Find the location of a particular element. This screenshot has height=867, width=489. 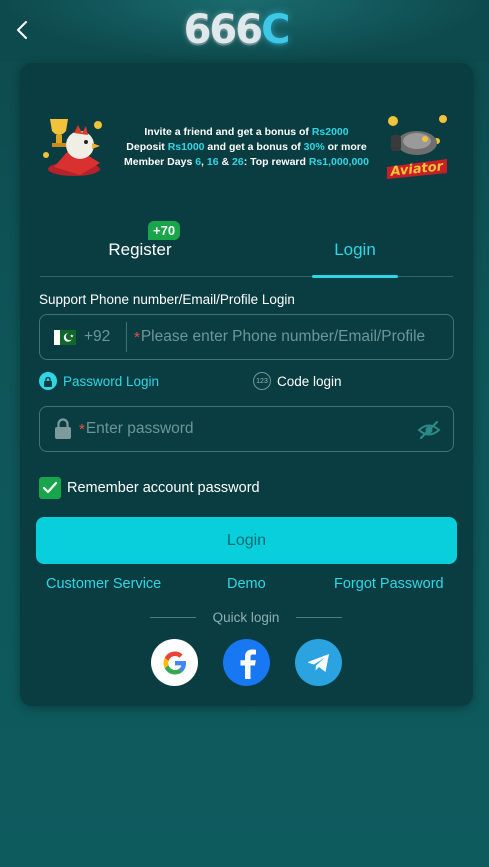

login-button-label: Login is located at coordinates (246, 540).